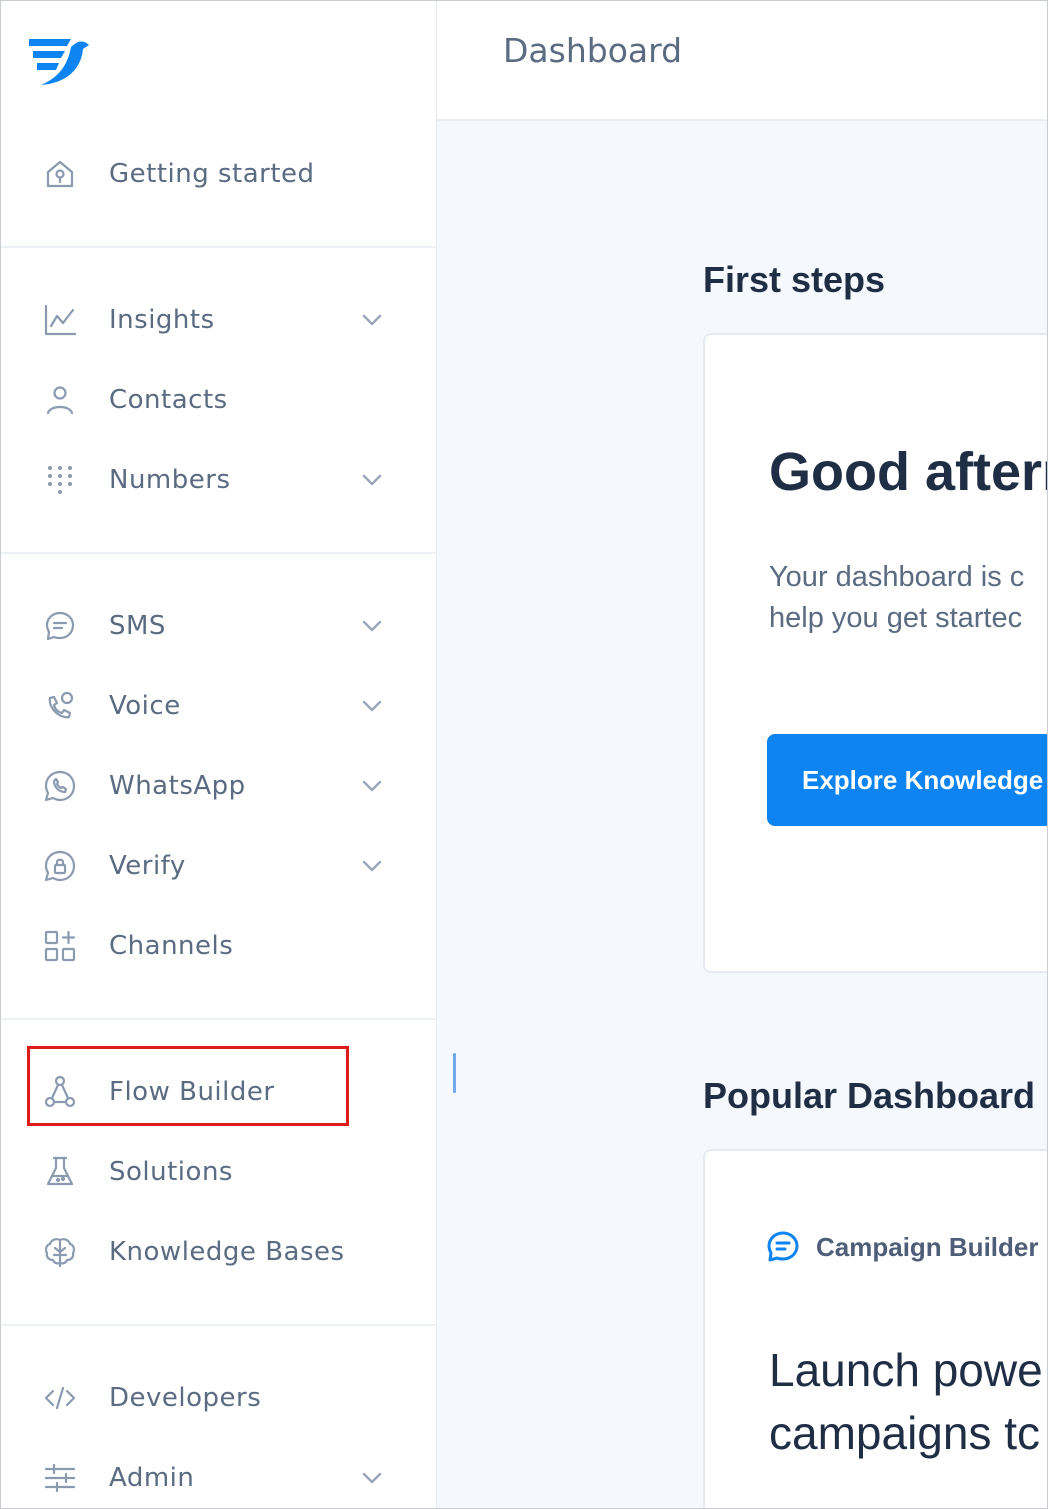 The image size is (1048, 1509). I want to click on sidebar-item-numbers: Numbers, so click(218, 480).